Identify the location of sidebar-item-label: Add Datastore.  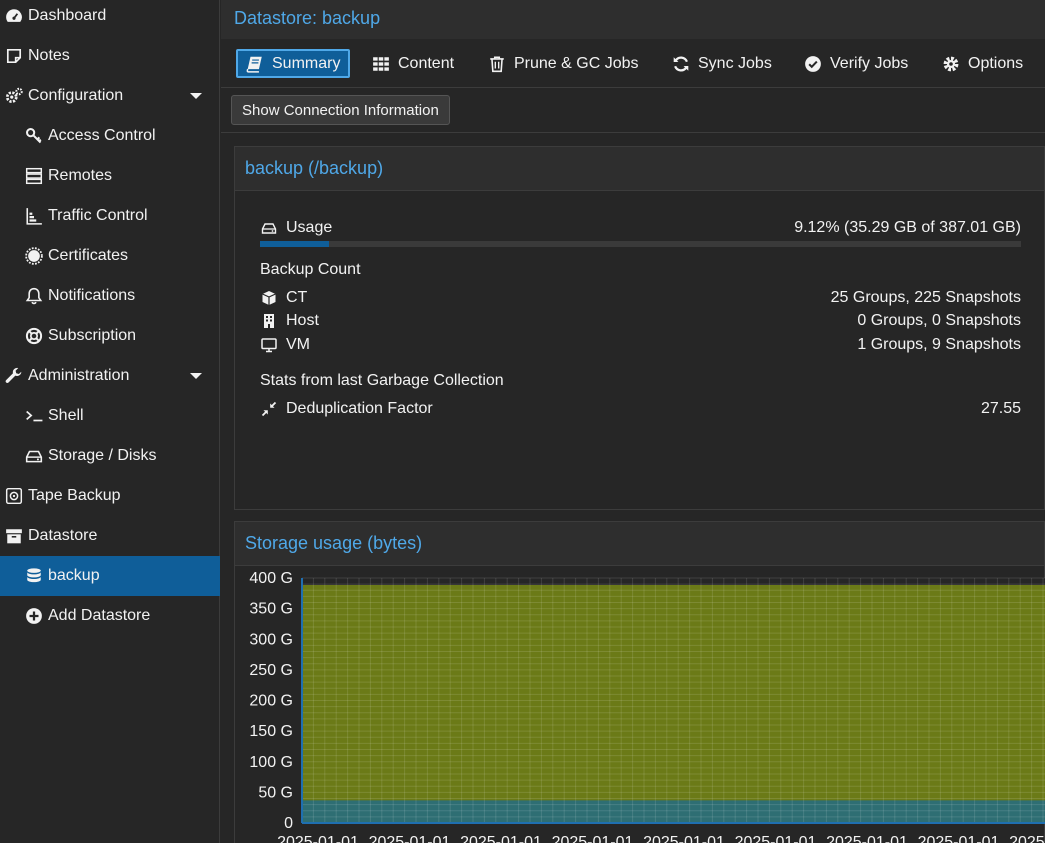
(99, 615).